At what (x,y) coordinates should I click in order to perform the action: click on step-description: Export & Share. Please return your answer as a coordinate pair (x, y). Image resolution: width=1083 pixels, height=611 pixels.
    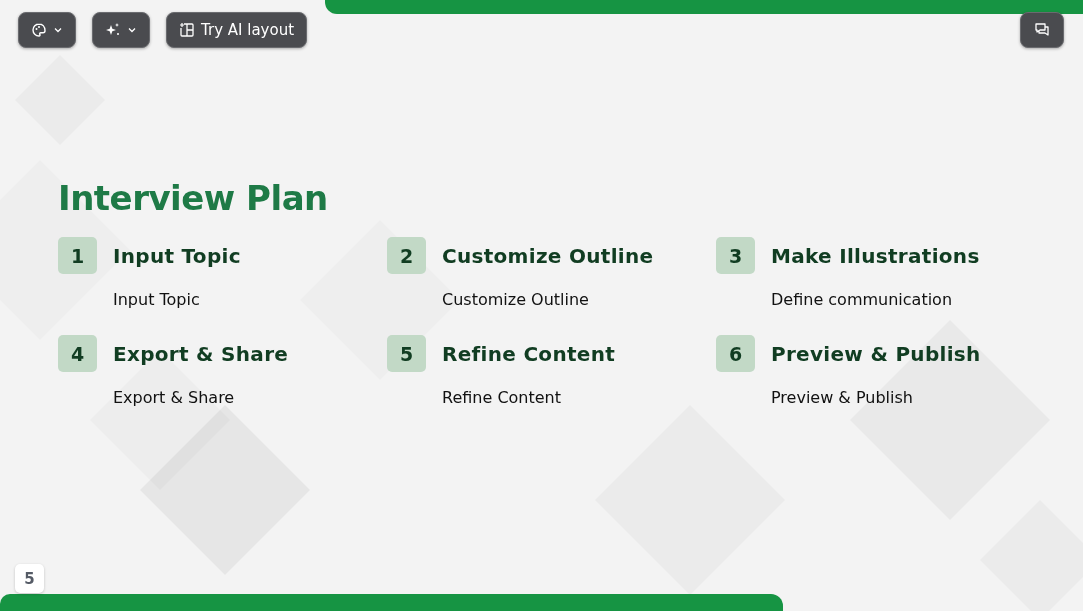
    Looking at the image, I should click on (174, 397).